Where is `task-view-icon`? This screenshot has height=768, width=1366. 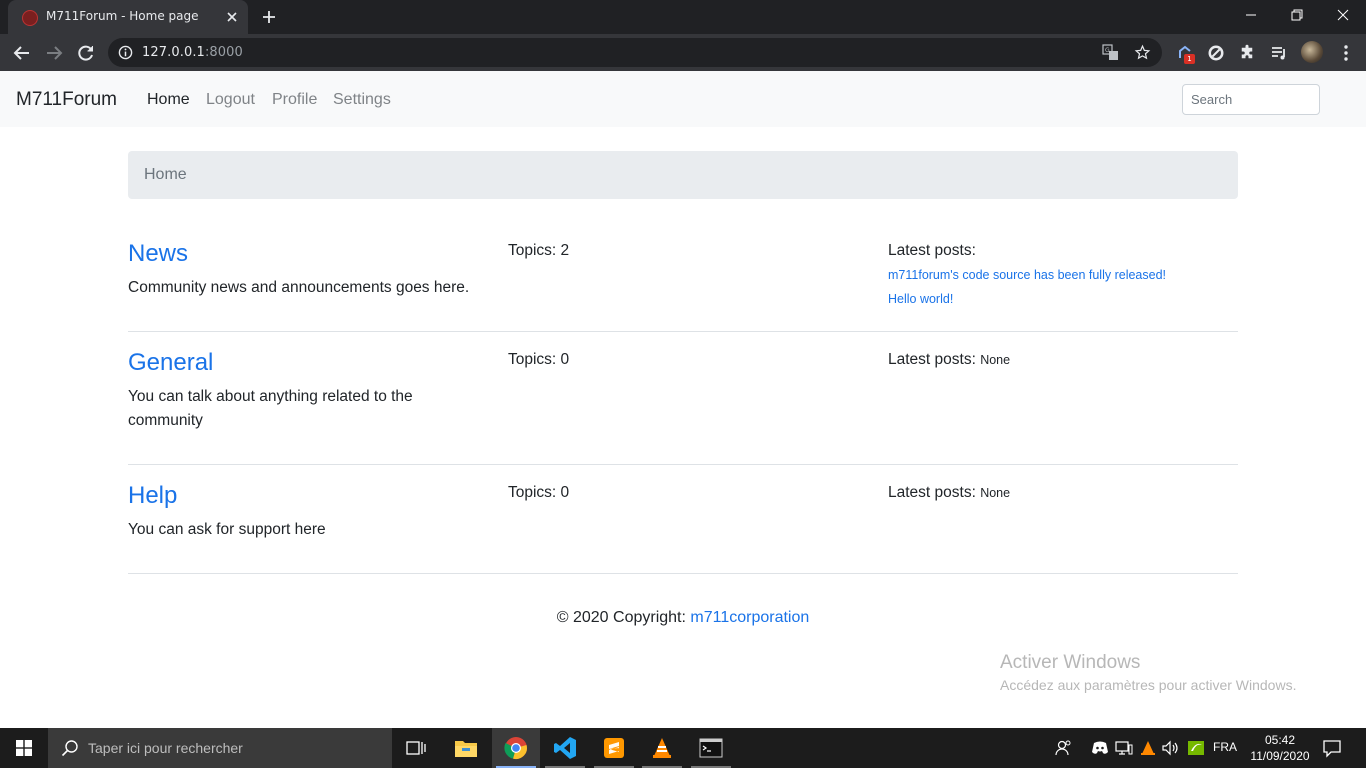 task-view-icon is located at coordinates (416, 748).